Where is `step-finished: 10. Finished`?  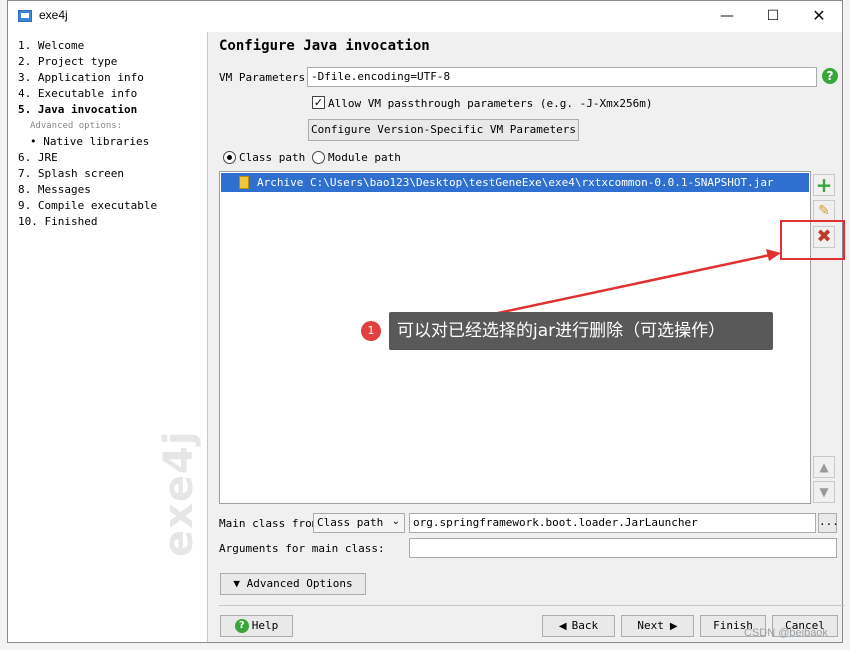
step-finished: 10. Finished is located at coordinates (57, 221).